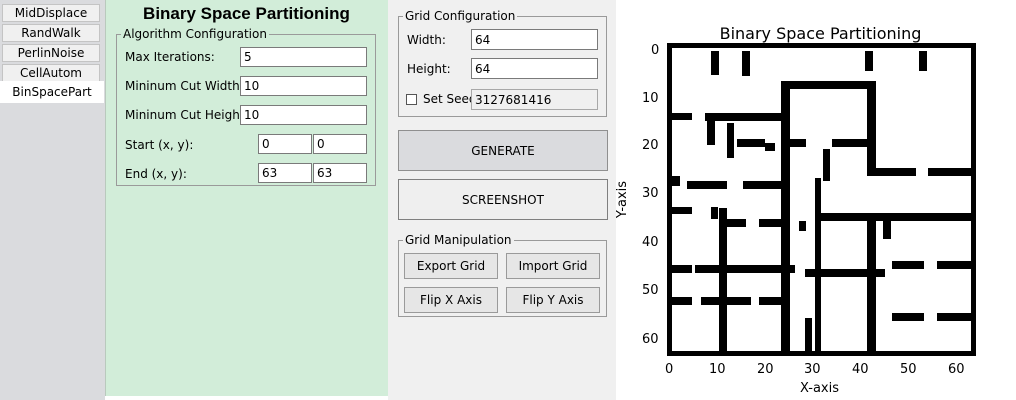  I want to click on y-tick-label: 30, so click(650, 193).